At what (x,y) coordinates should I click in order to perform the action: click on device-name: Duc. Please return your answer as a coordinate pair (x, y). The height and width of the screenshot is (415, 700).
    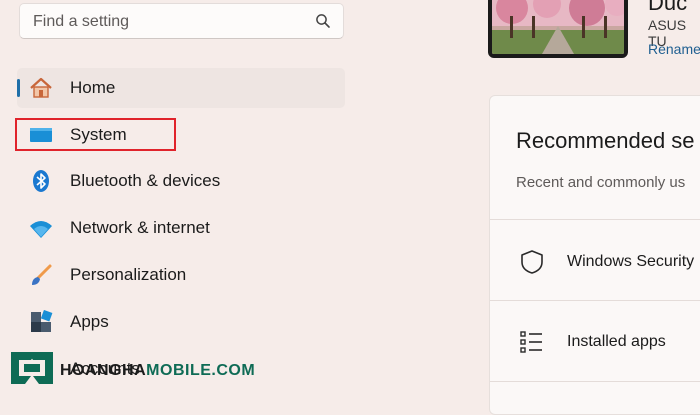
    Looking at the image, I should click on (668, 7).